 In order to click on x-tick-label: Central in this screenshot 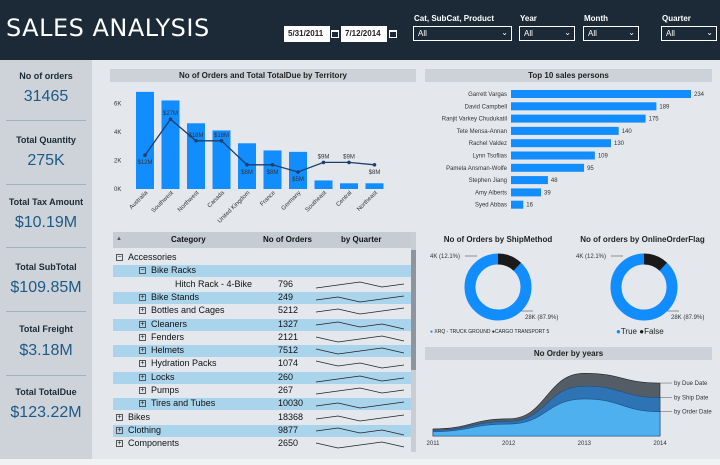, I will do `click(344, 199)`.